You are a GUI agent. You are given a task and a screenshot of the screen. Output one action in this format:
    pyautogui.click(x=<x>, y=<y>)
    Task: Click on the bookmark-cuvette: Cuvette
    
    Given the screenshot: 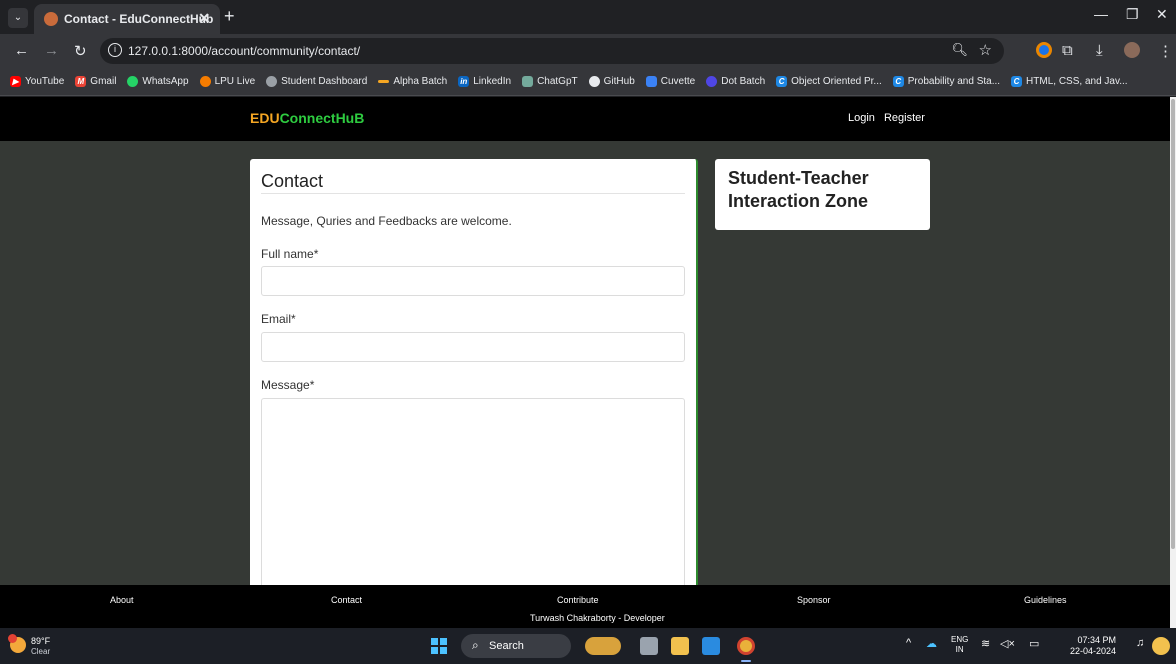 What is the action you would take?
    pyautogui.click(x=670, y=81)
    